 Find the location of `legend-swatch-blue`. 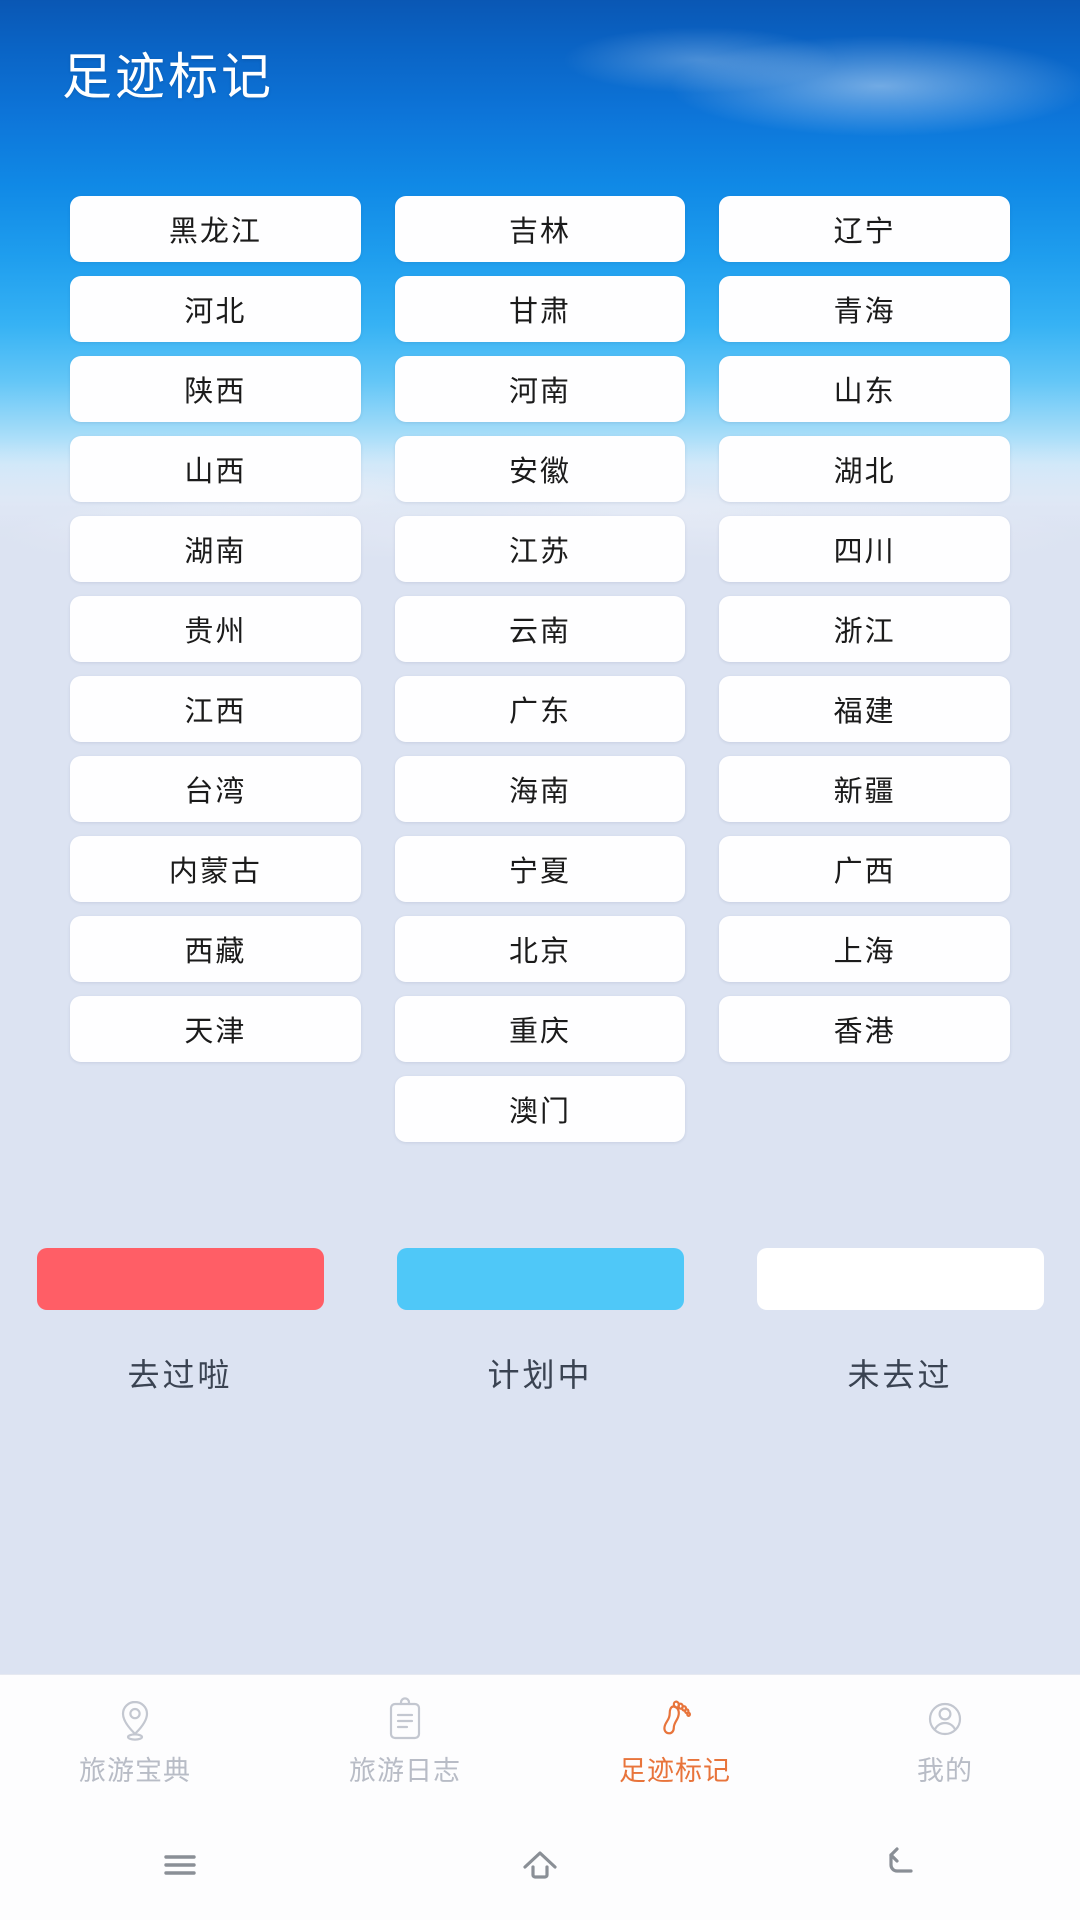

legend-swatch-blue is located at coordinates (540, 1279).